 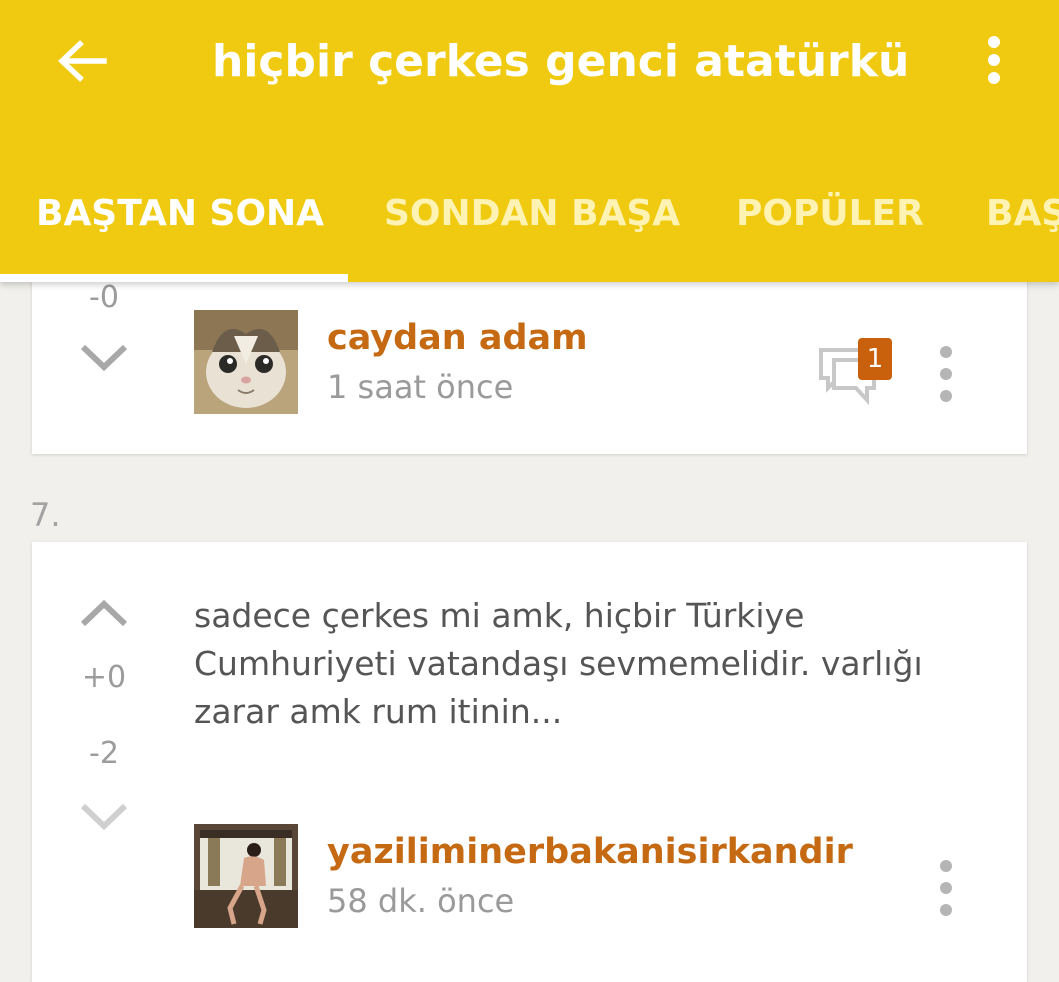 What do you see at coordinates (104, 753) in the screenshot?
I see `down-vote-count: -2` at bounding box center [104, 753].